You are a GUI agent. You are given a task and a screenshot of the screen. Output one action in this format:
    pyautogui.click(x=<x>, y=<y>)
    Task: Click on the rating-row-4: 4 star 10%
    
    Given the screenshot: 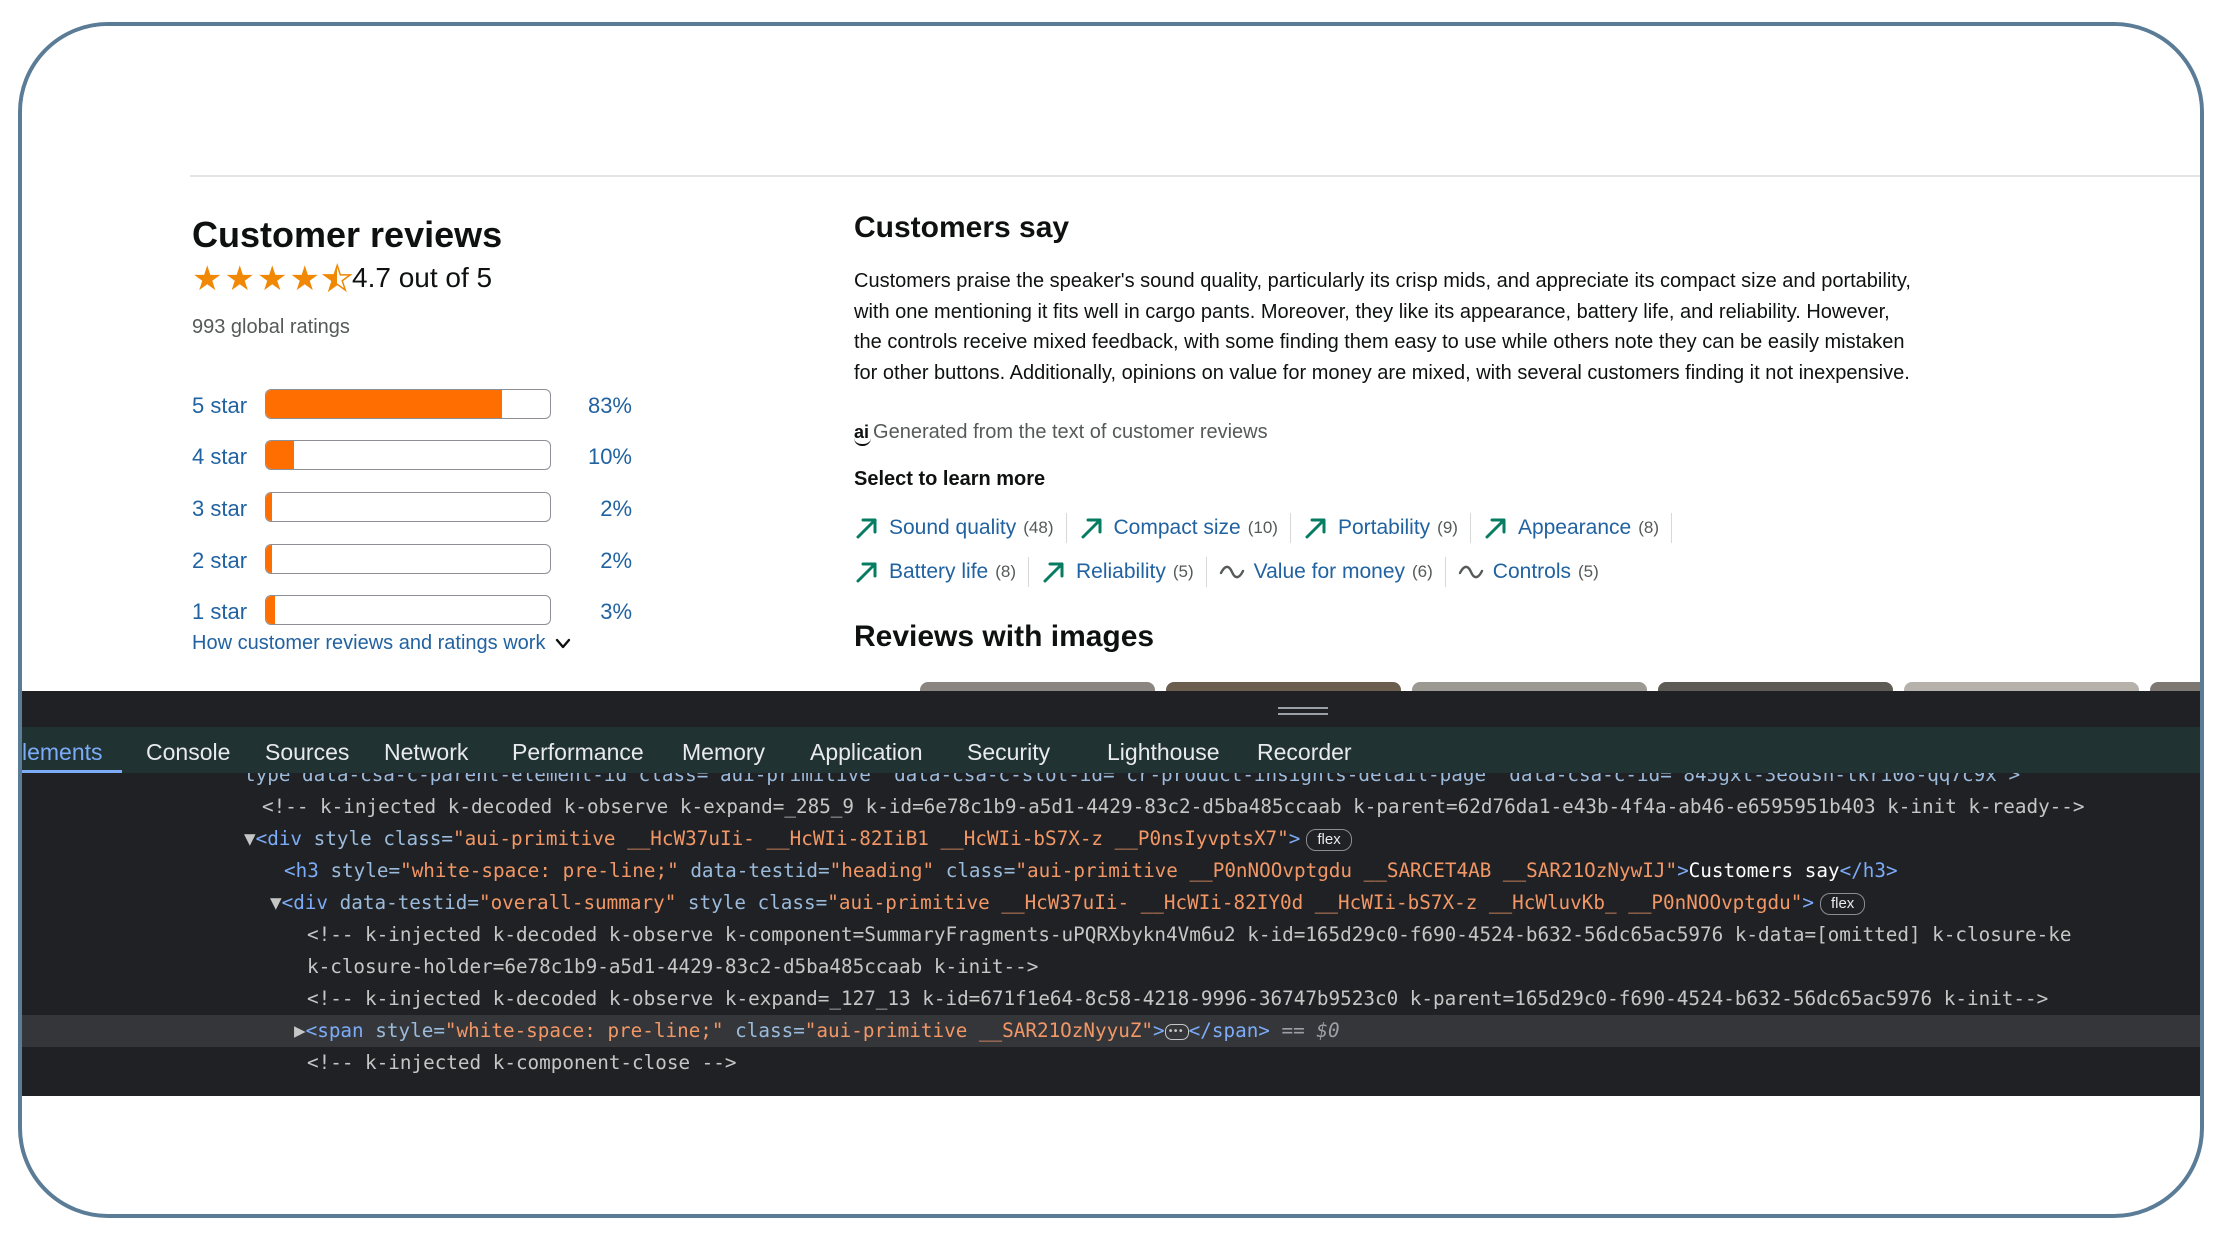 What is the action you would take?
    pyautogui.click(x=412, y=457)
    